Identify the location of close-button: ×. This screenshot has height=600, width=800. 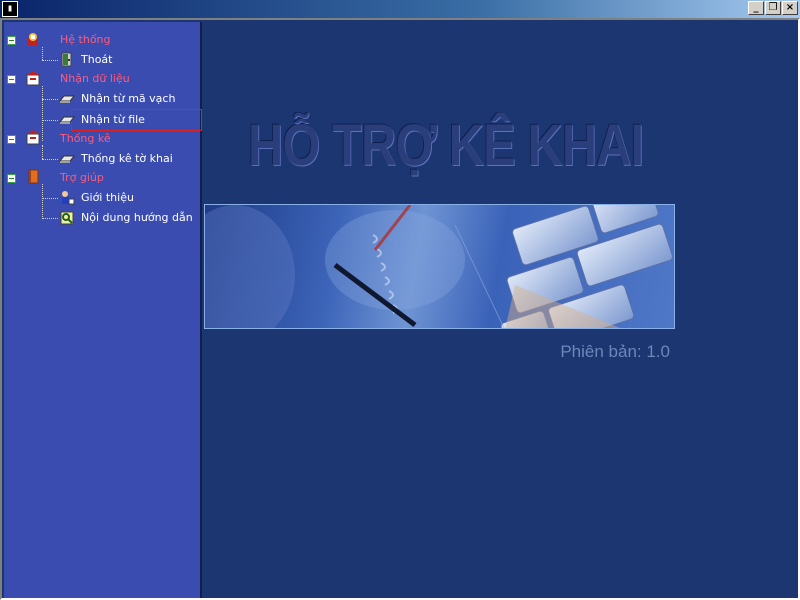
(790, 8).